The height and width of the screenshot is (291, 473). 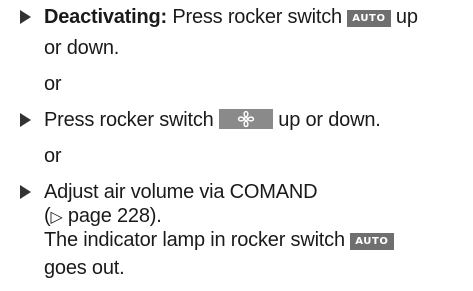 I want to click on fan-icon, so click(x=246, y=119).